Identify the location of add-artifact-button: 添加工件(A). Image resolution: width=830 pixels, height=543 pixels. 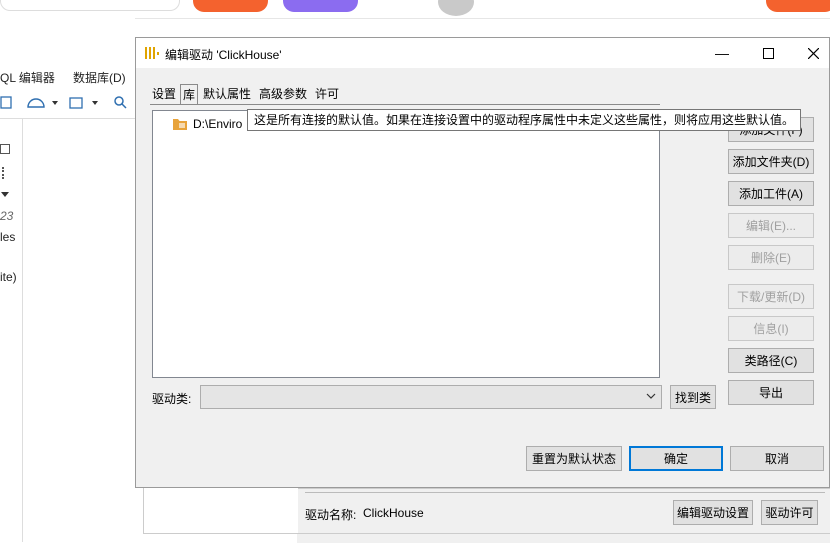
(771, 193).